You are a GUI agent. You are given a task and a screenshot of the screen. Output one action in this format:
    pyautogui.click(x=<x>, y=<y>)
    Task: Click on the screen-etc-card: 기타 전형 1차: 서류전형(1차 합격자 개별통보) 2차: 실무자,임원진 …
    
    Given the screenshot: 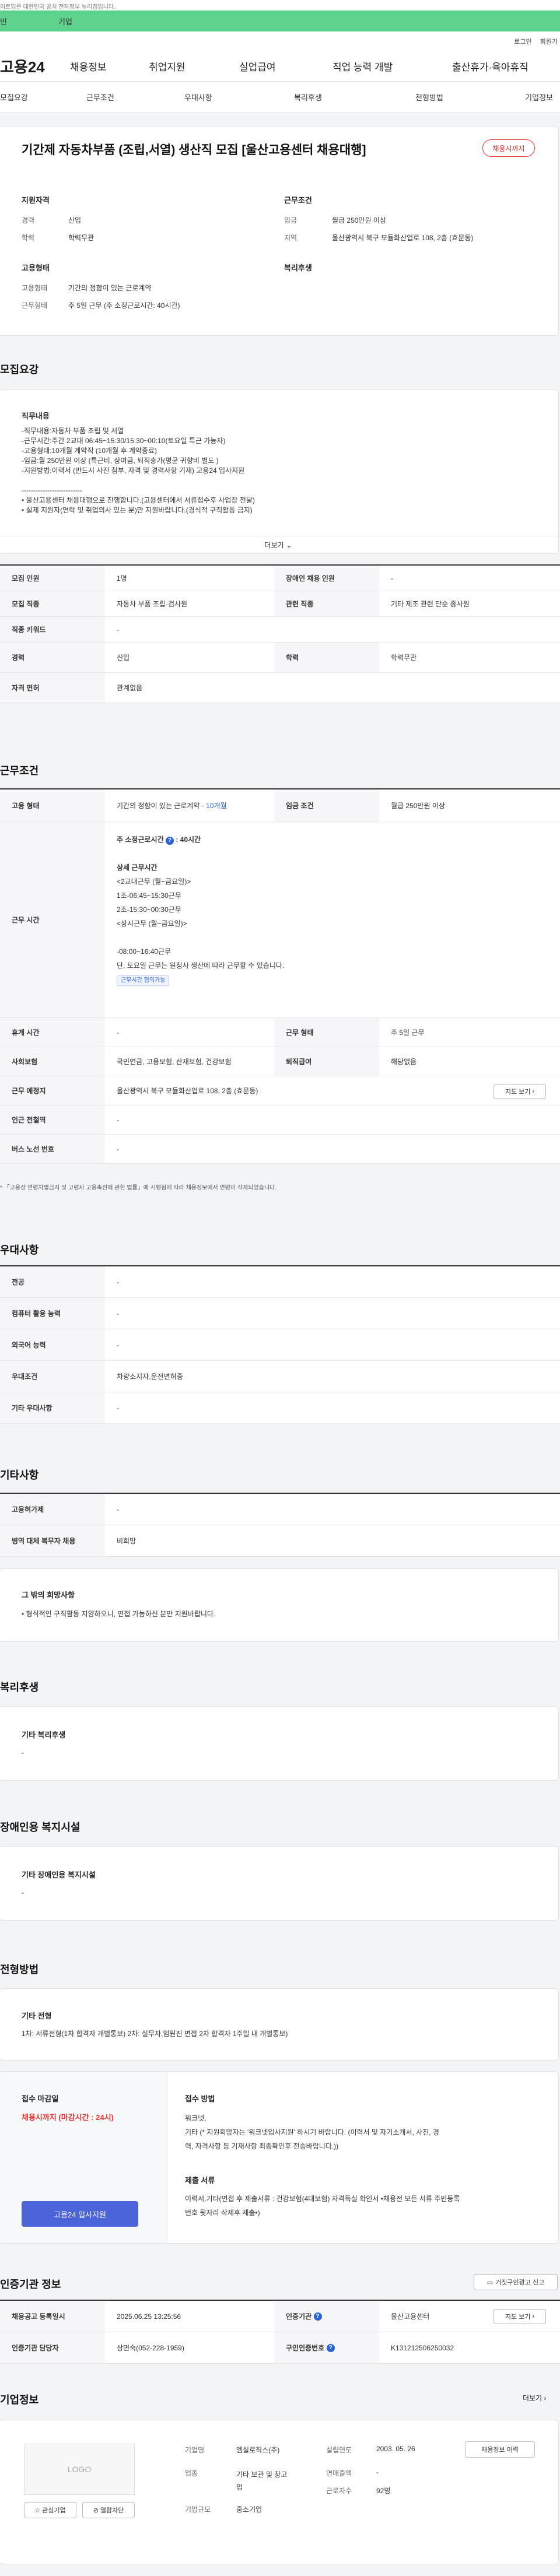 What is the action you would take?
    pyautogui.click(x=279, y=2024)
    